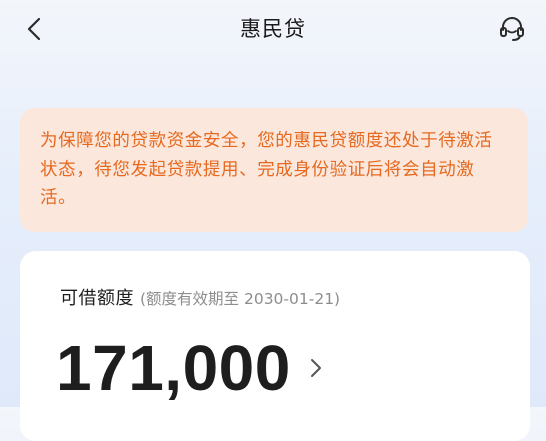  I want to click on chevron-right-icon, so click(316, 368).